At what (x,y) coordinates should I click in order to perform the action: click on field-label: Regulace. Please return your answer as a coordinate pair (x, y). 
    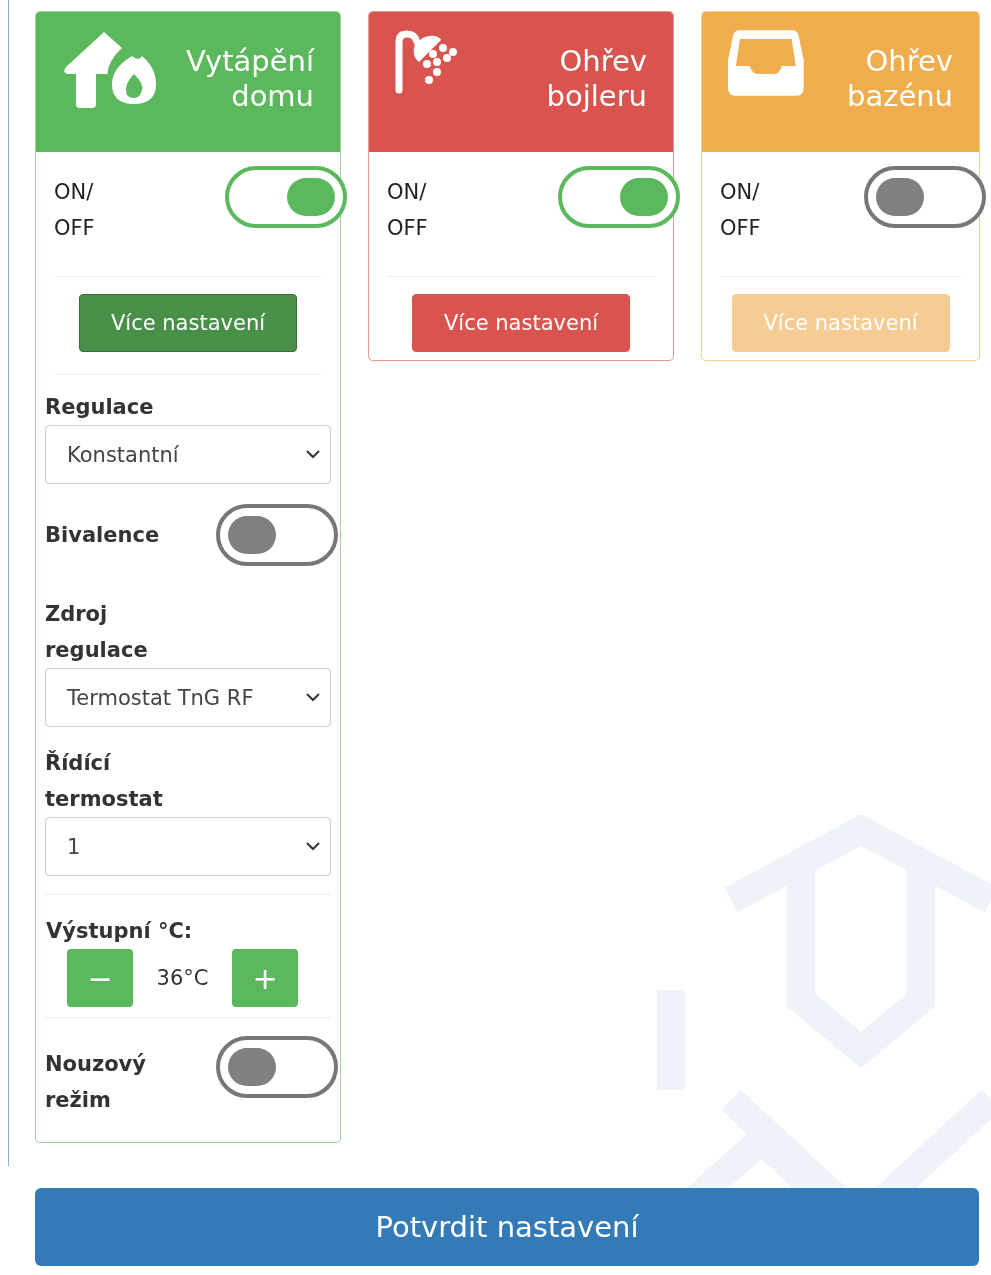
    Looking at the image, I should click on (100, 407).